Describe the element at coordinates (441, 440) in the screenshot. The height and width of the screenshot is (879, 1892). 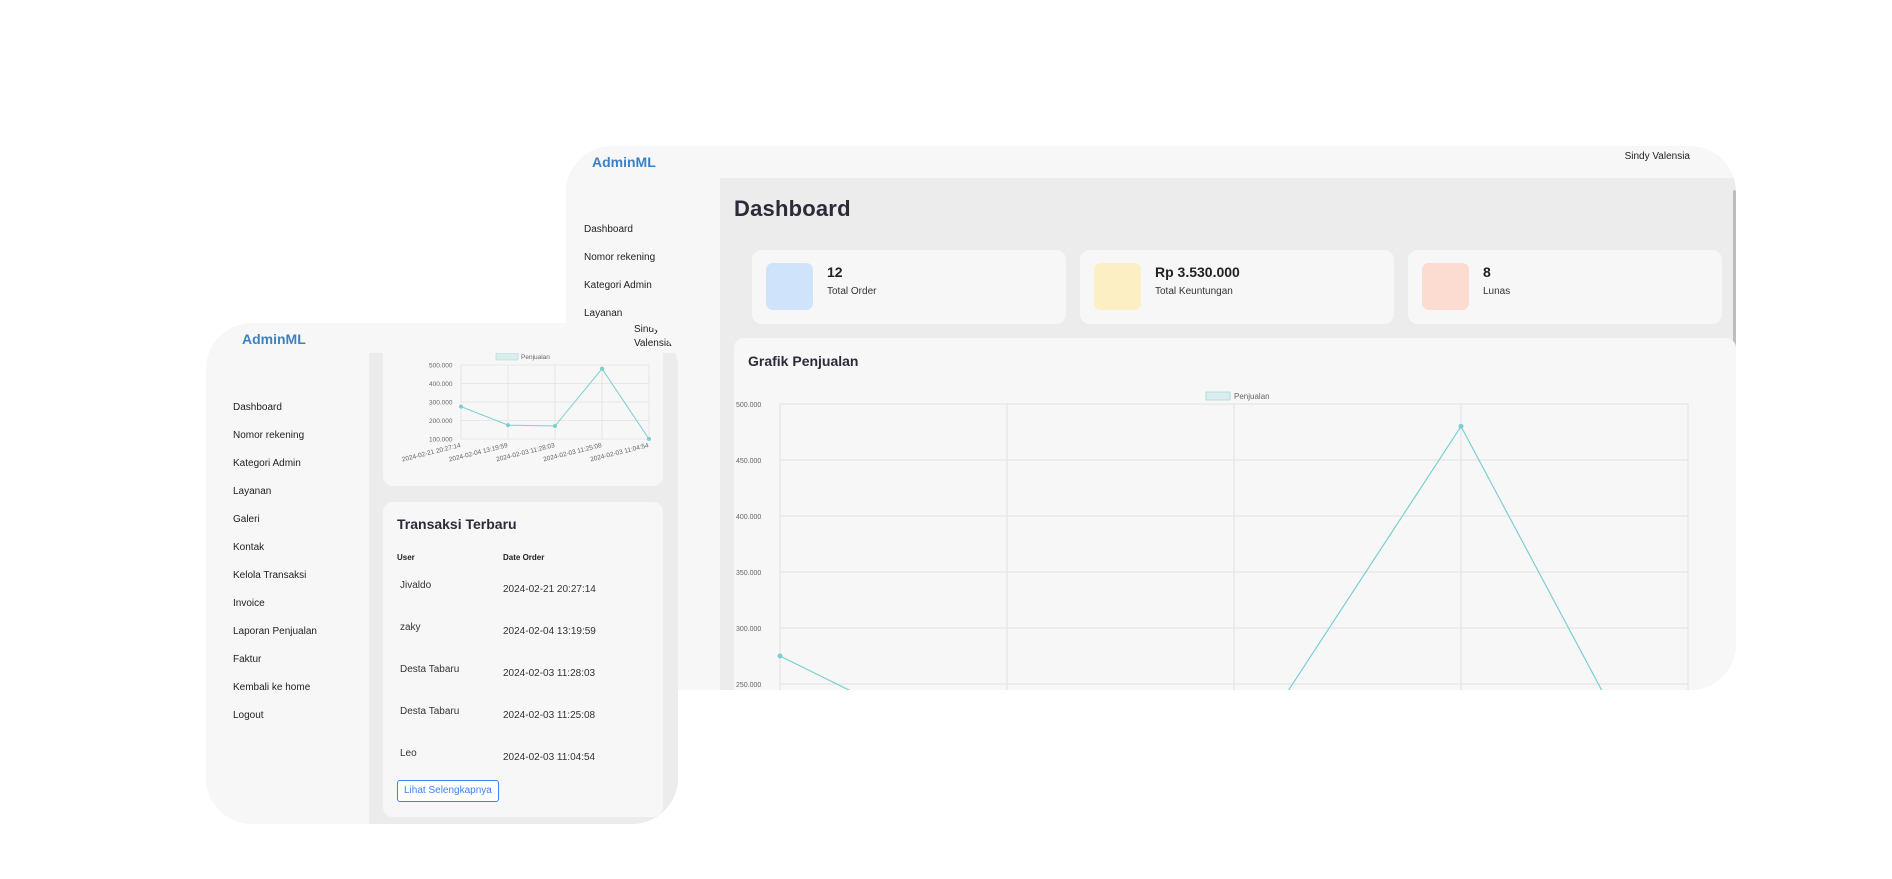
I see `y-tick-label: 100.000` at that location.